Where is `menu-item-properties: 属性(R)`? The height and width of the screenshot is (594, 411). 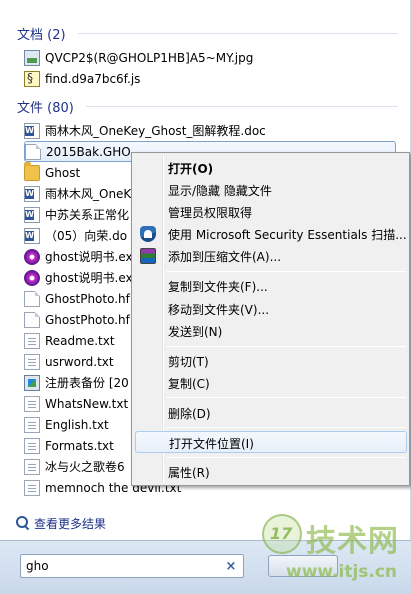
menu-item-properties: 属性(R) is located at coordinates (271, 472).